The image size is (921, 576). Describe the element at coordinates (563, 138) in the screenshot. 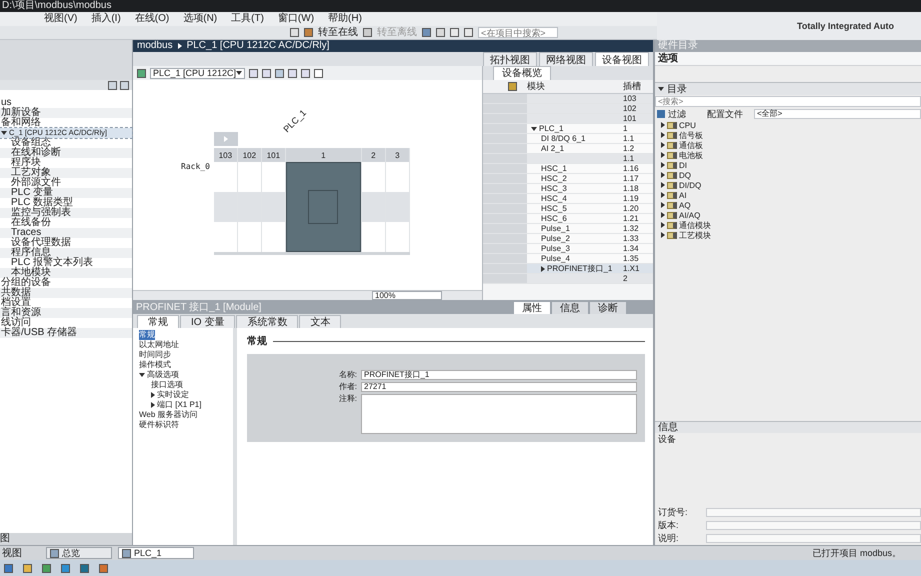

I see `table-cell: DI 8/DQ 6_1` at that location.